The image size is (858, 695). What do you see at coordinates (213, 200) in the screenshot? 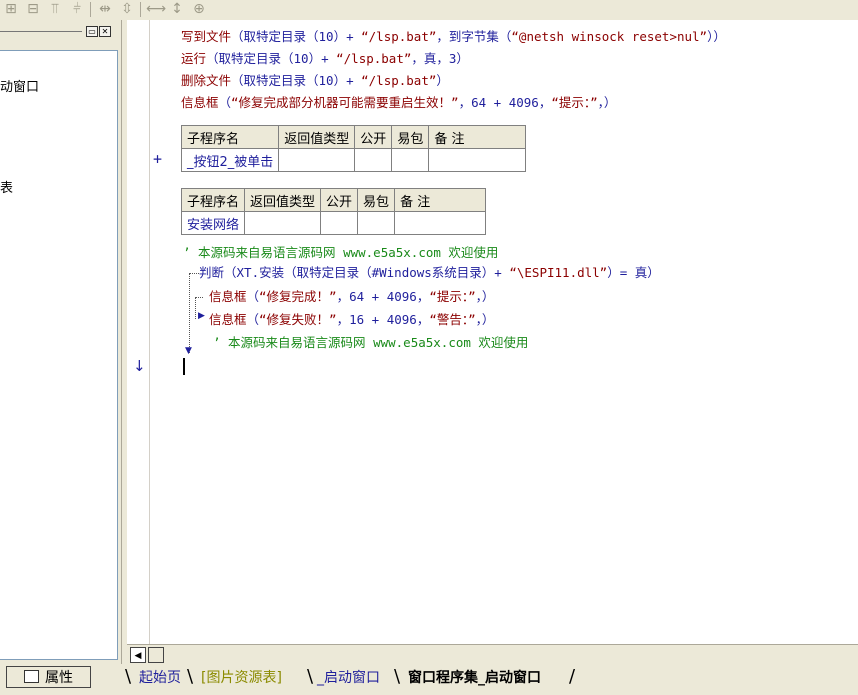
I see `col-header-name: 子程序名` at bounding box center [213, 200].